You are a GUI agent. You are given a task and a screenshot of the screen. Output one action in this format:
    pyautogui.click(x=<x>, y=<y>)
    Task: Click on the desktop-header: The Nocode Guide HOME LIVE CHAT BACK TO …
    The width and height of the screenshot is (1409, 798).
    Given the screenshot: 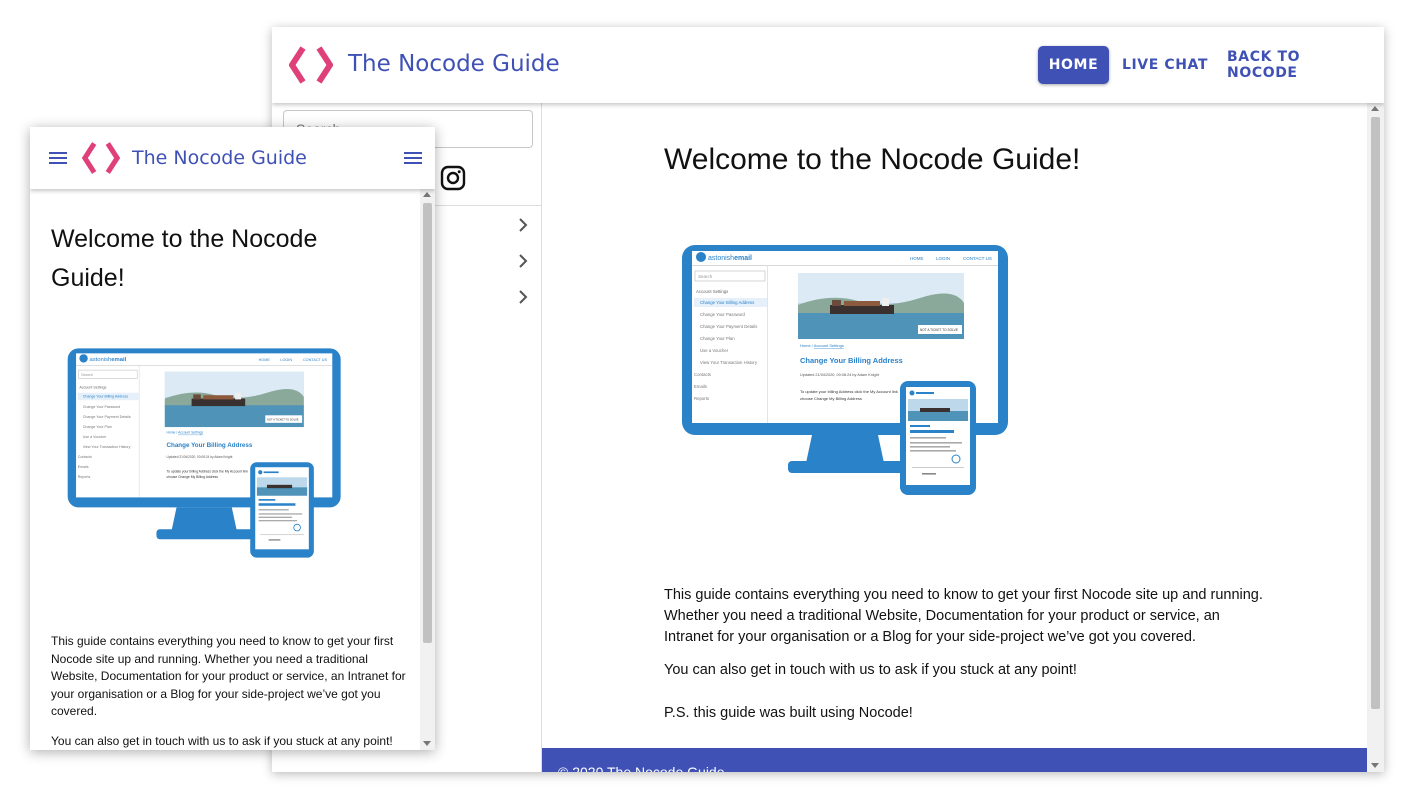 What is the action you would take?
    pyautogui.click(x=828, y=65)
    